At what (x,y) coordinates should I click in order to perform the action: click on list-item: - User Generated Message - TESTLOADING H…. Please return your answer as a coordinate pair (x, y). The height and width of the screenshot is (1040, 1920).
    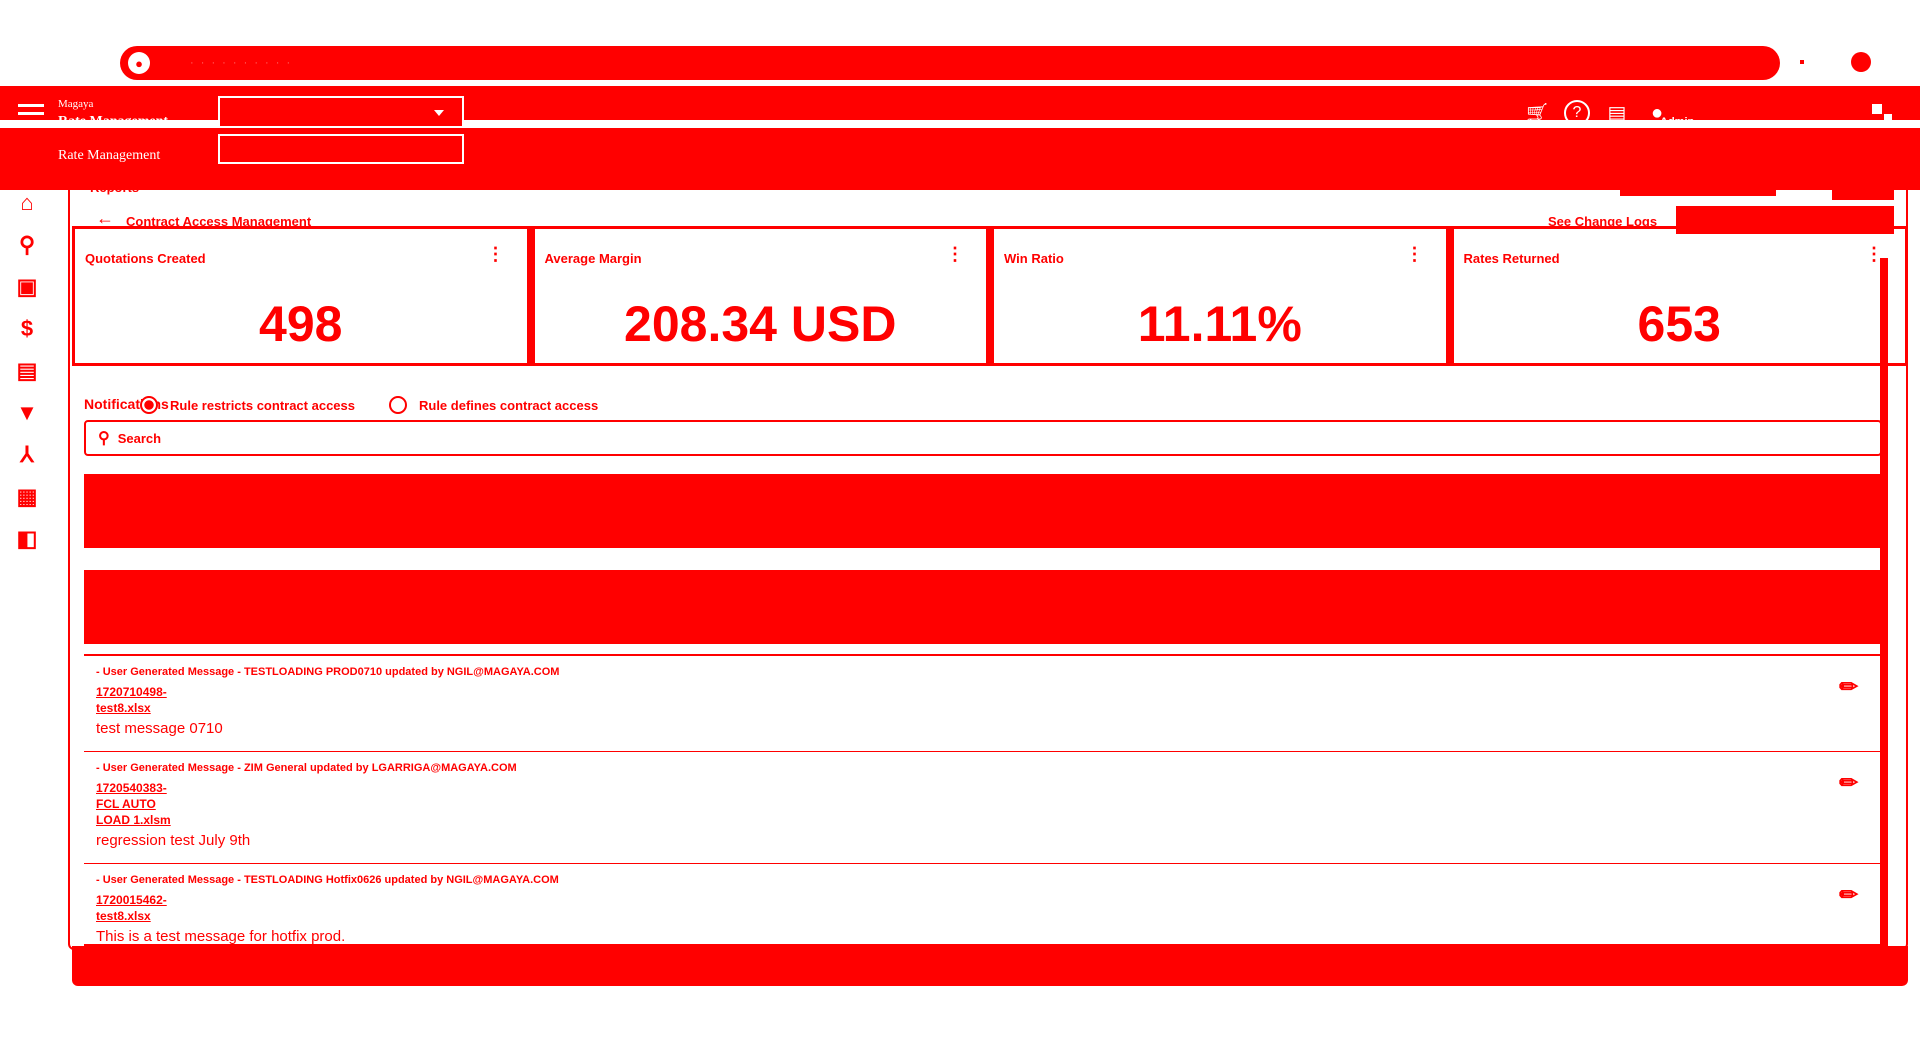
    Looking at the image, I should click on (983, 904).